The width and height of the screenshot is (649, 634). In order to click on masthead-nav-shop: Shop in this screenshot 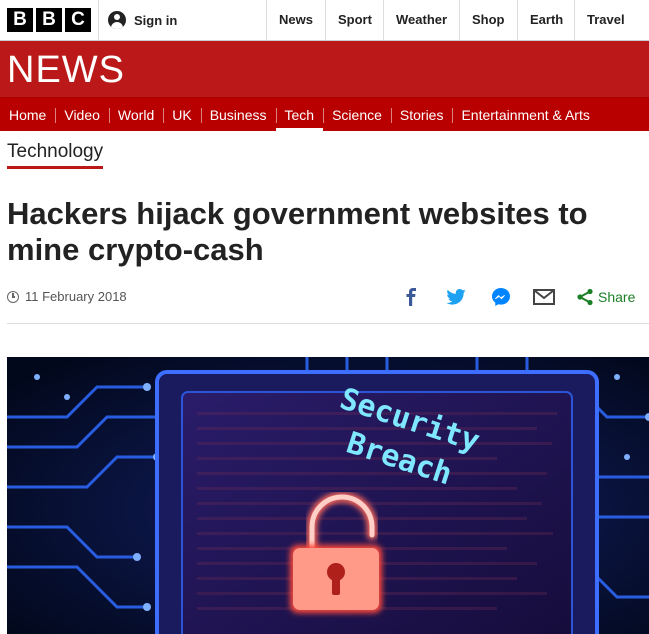, I will do `click(488, 20)`.